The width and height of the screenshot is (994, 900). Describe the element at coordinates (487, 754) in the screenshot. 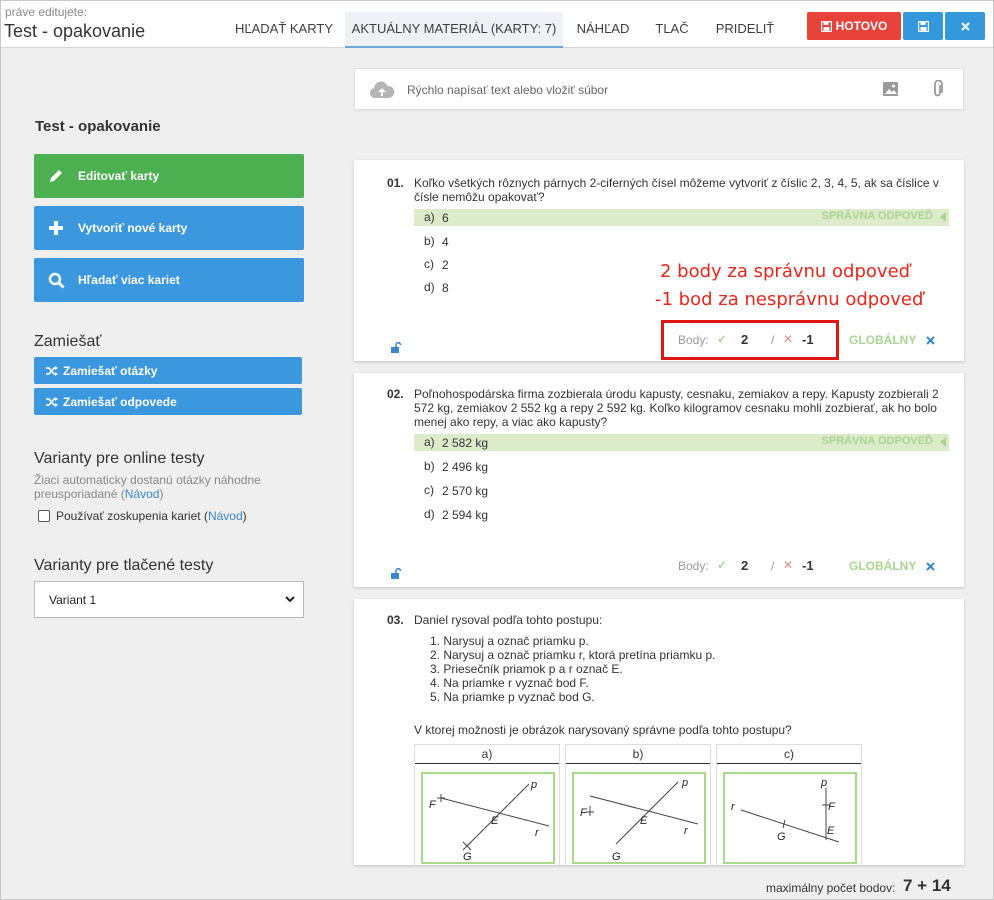

I see `figure-option-label: a)` at that location.